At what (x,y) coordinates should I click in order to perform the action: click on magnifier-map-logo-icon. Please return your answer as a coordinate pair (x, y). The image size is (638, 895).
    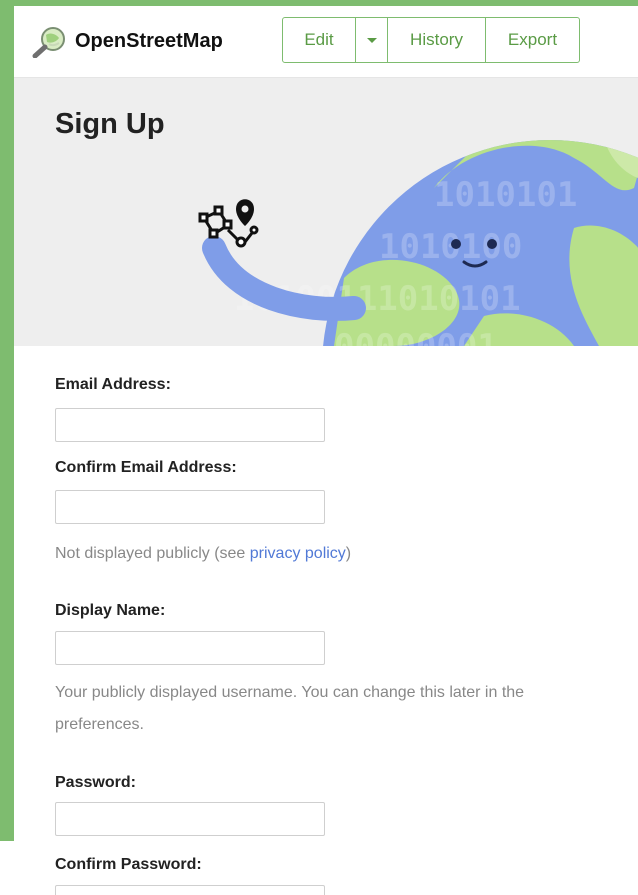
    Looking at the image, I should click on (50, 42).